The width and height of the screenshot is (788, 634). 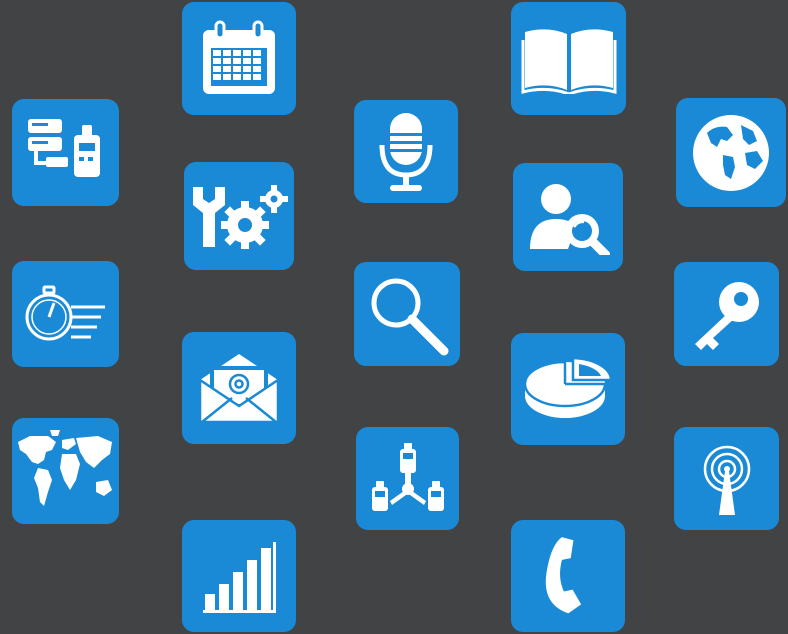 I want to click on microphone-icon, so click(x=406, y=151).